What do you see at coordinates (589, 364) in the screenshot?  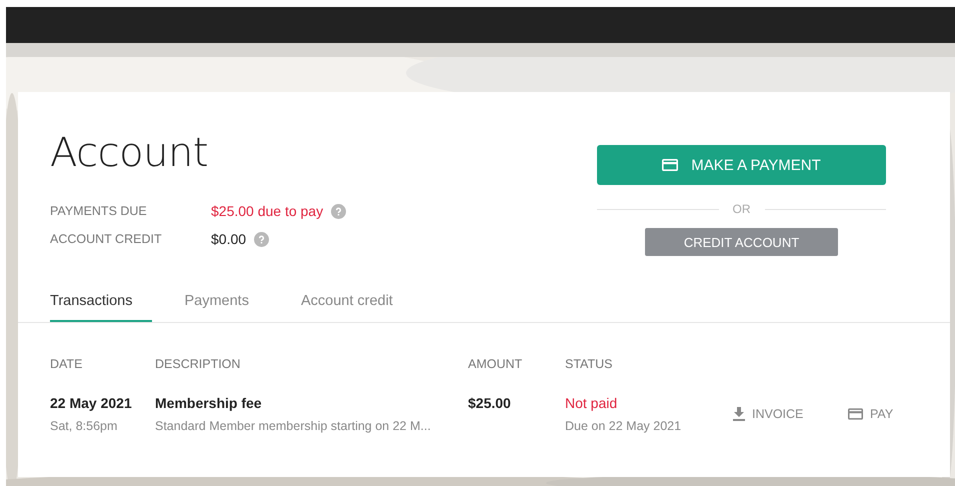 I see `column-header: STATUS` at bounding box center [589, 364].